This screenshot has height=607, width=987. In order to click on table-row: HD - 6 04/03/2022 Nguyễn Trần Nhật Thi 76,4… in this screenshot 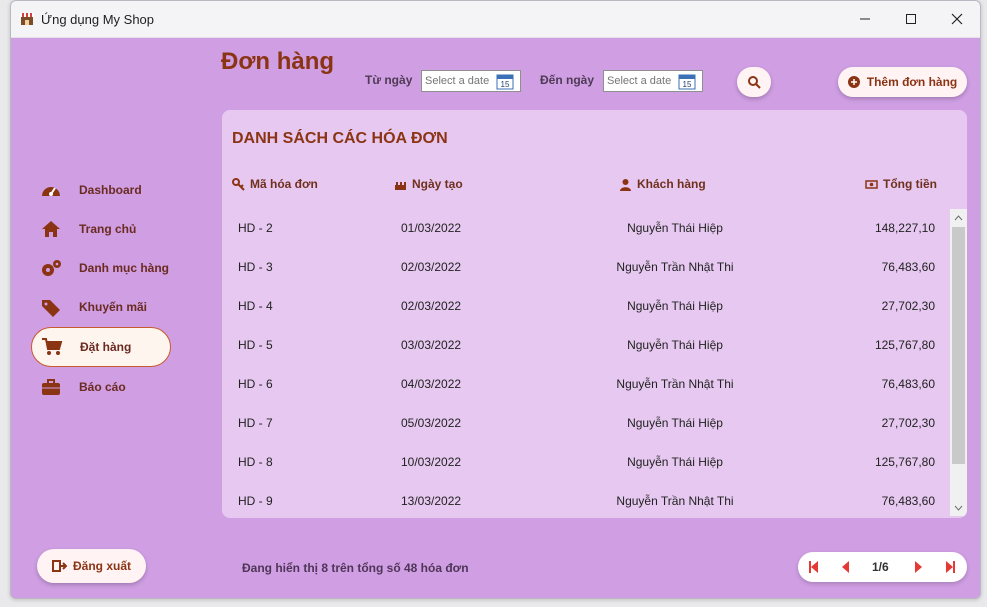, I will do `click(585, 384)`.